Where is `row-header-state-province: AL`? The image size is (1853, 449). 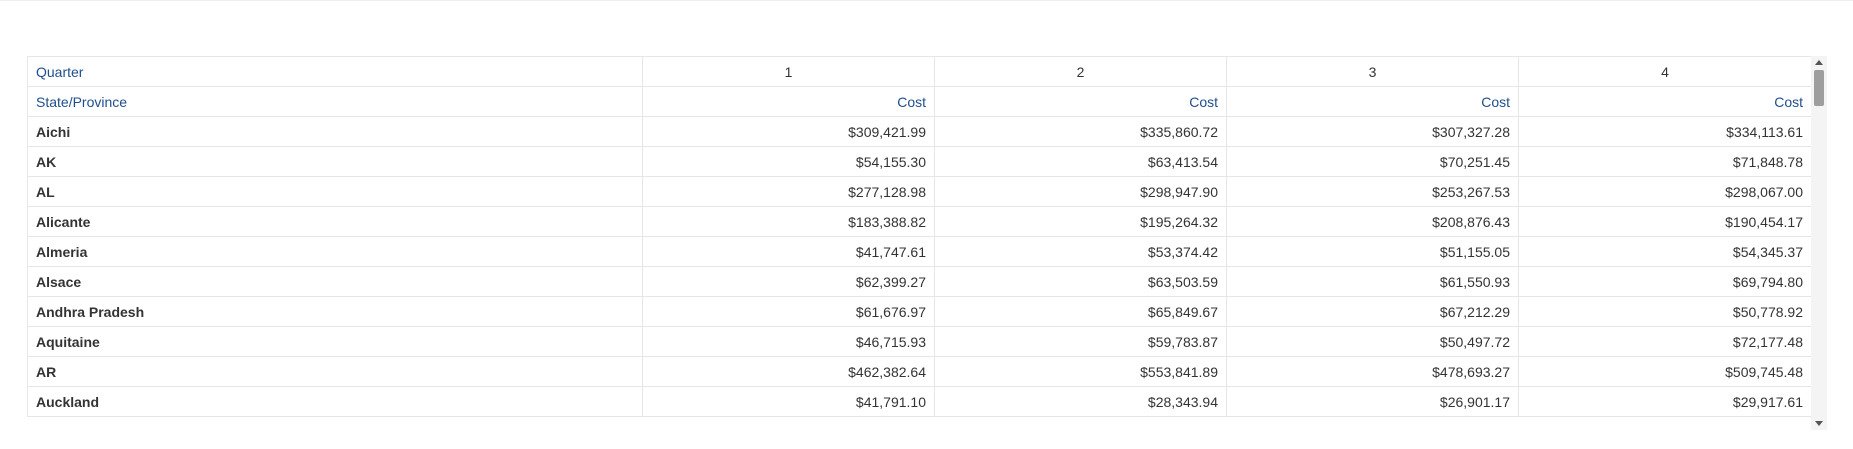
row-header-state-province: AL is located at coordinates (335, 191).